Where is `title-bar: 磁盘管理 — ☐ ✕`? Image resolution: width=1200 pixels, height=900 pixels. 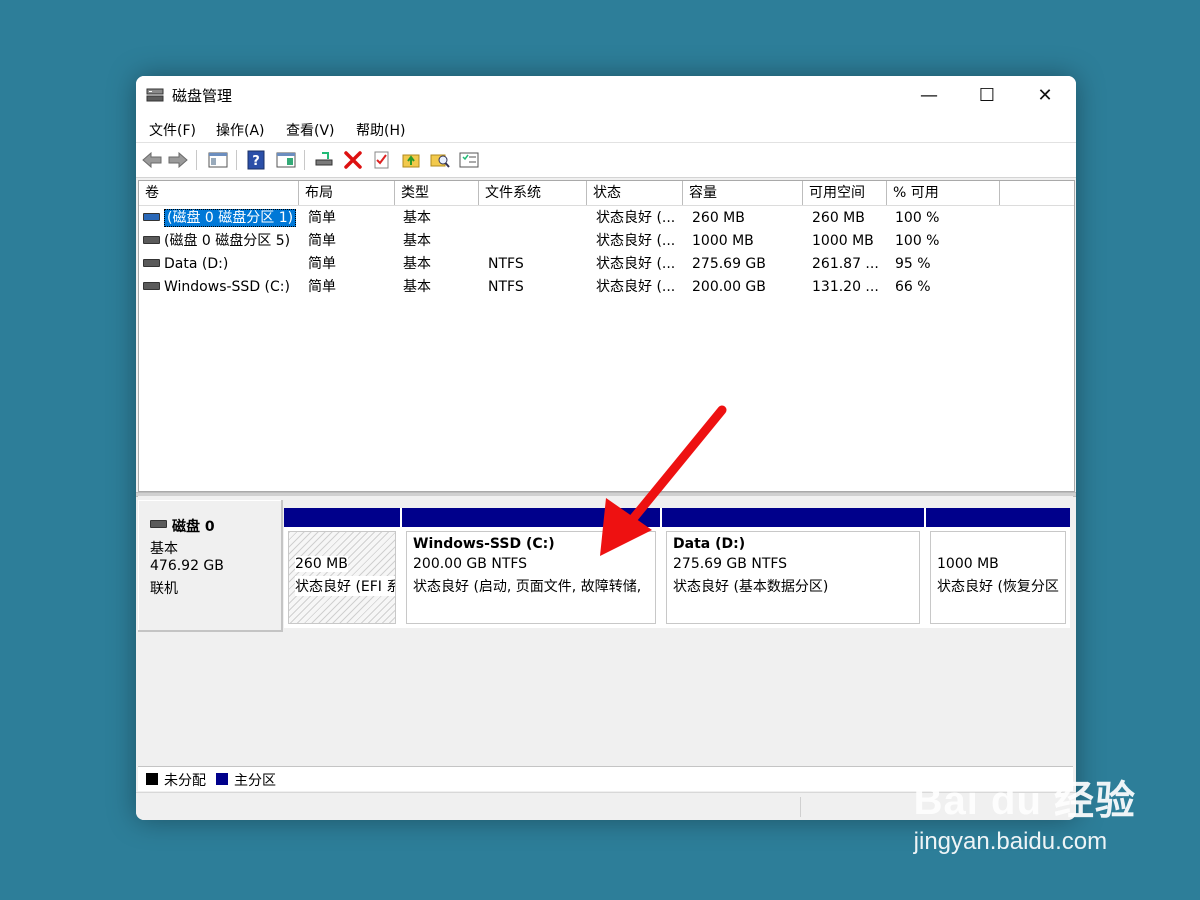 title-bar: 磁盘管理 — ☐ ✕ is located at coordinates (606, 95).